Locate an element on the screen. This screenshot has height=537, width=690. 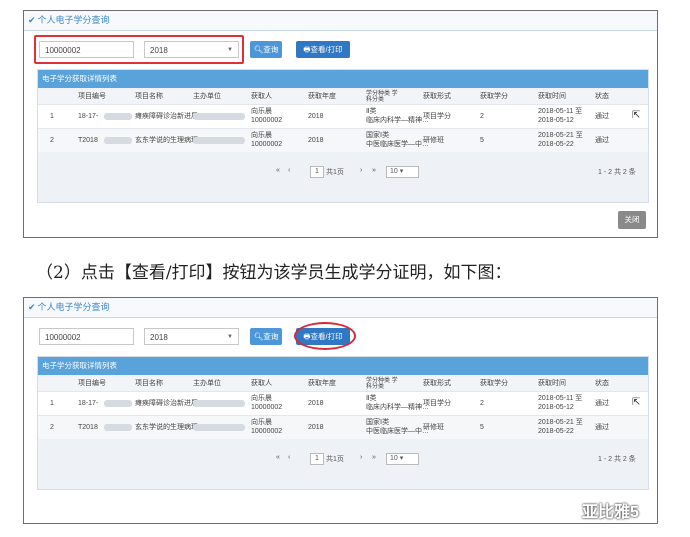
year-select: 2018 ▼ is located at coordinates (191, 336).